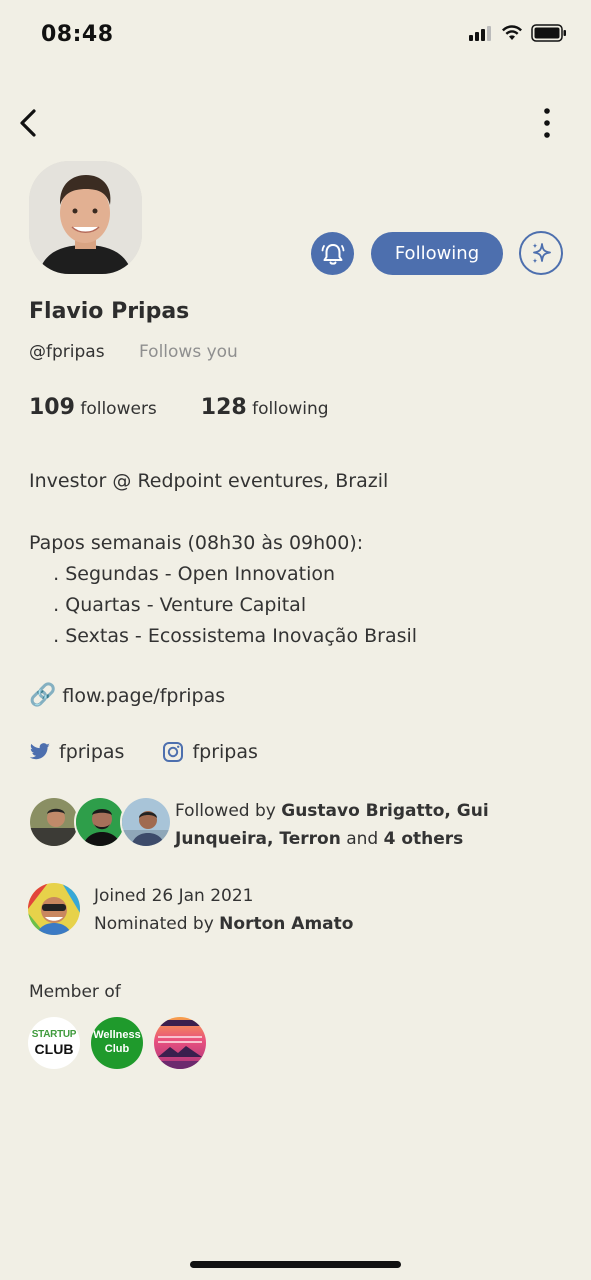 Image resolution: width=591 pixels, height=1280 pixels. Describe the element at coordinates (67, 352) in the screenshot. I see `profile-handle: @fpripas` at that location.